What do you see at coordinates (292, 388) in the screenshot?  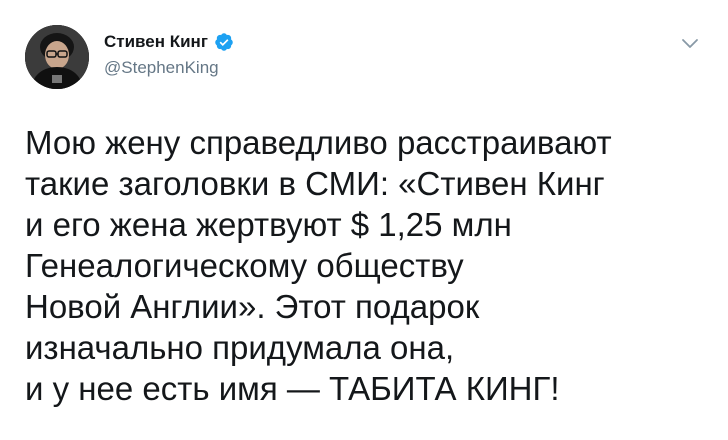 I see `tweet-text-line: и у нее есть имя — ТАБИТА КИНГ!` at bounding box center [292, 388].